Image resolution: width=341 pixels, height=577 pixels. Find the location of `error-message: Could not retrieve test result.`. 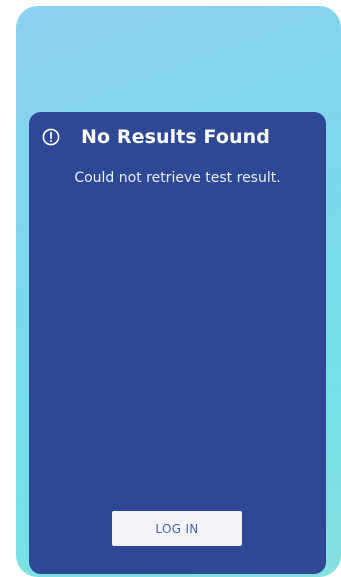

error-message: Could not retrieve test result. is located at coordinates (177, 178).